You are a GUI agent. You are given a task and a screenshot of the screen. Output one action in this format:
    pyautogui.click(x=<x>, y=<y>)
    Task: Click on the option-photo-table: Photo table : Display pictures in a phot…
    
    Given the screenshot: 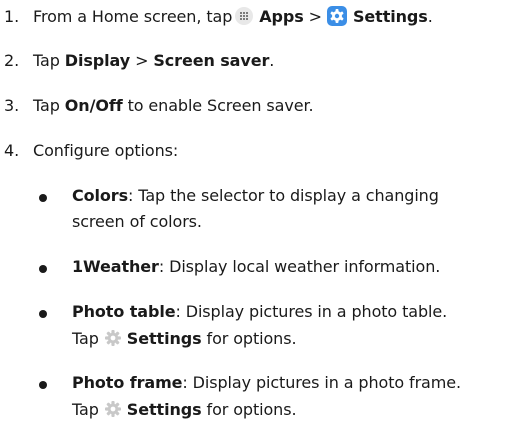 What is the action you would take?
    pyautogui.click(x=275, y=327)
    